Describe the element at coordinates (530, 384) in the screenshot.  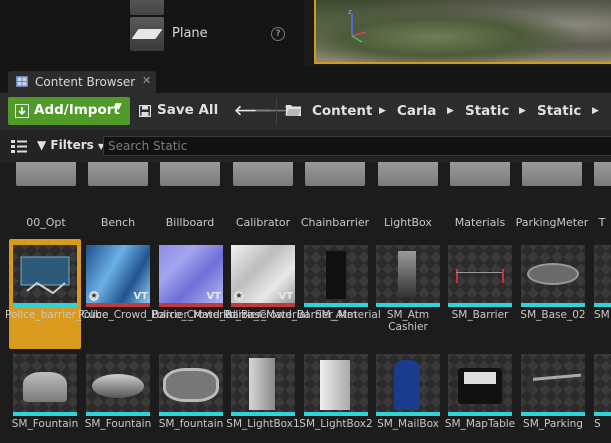
I see `parking-post-shape` at that location.